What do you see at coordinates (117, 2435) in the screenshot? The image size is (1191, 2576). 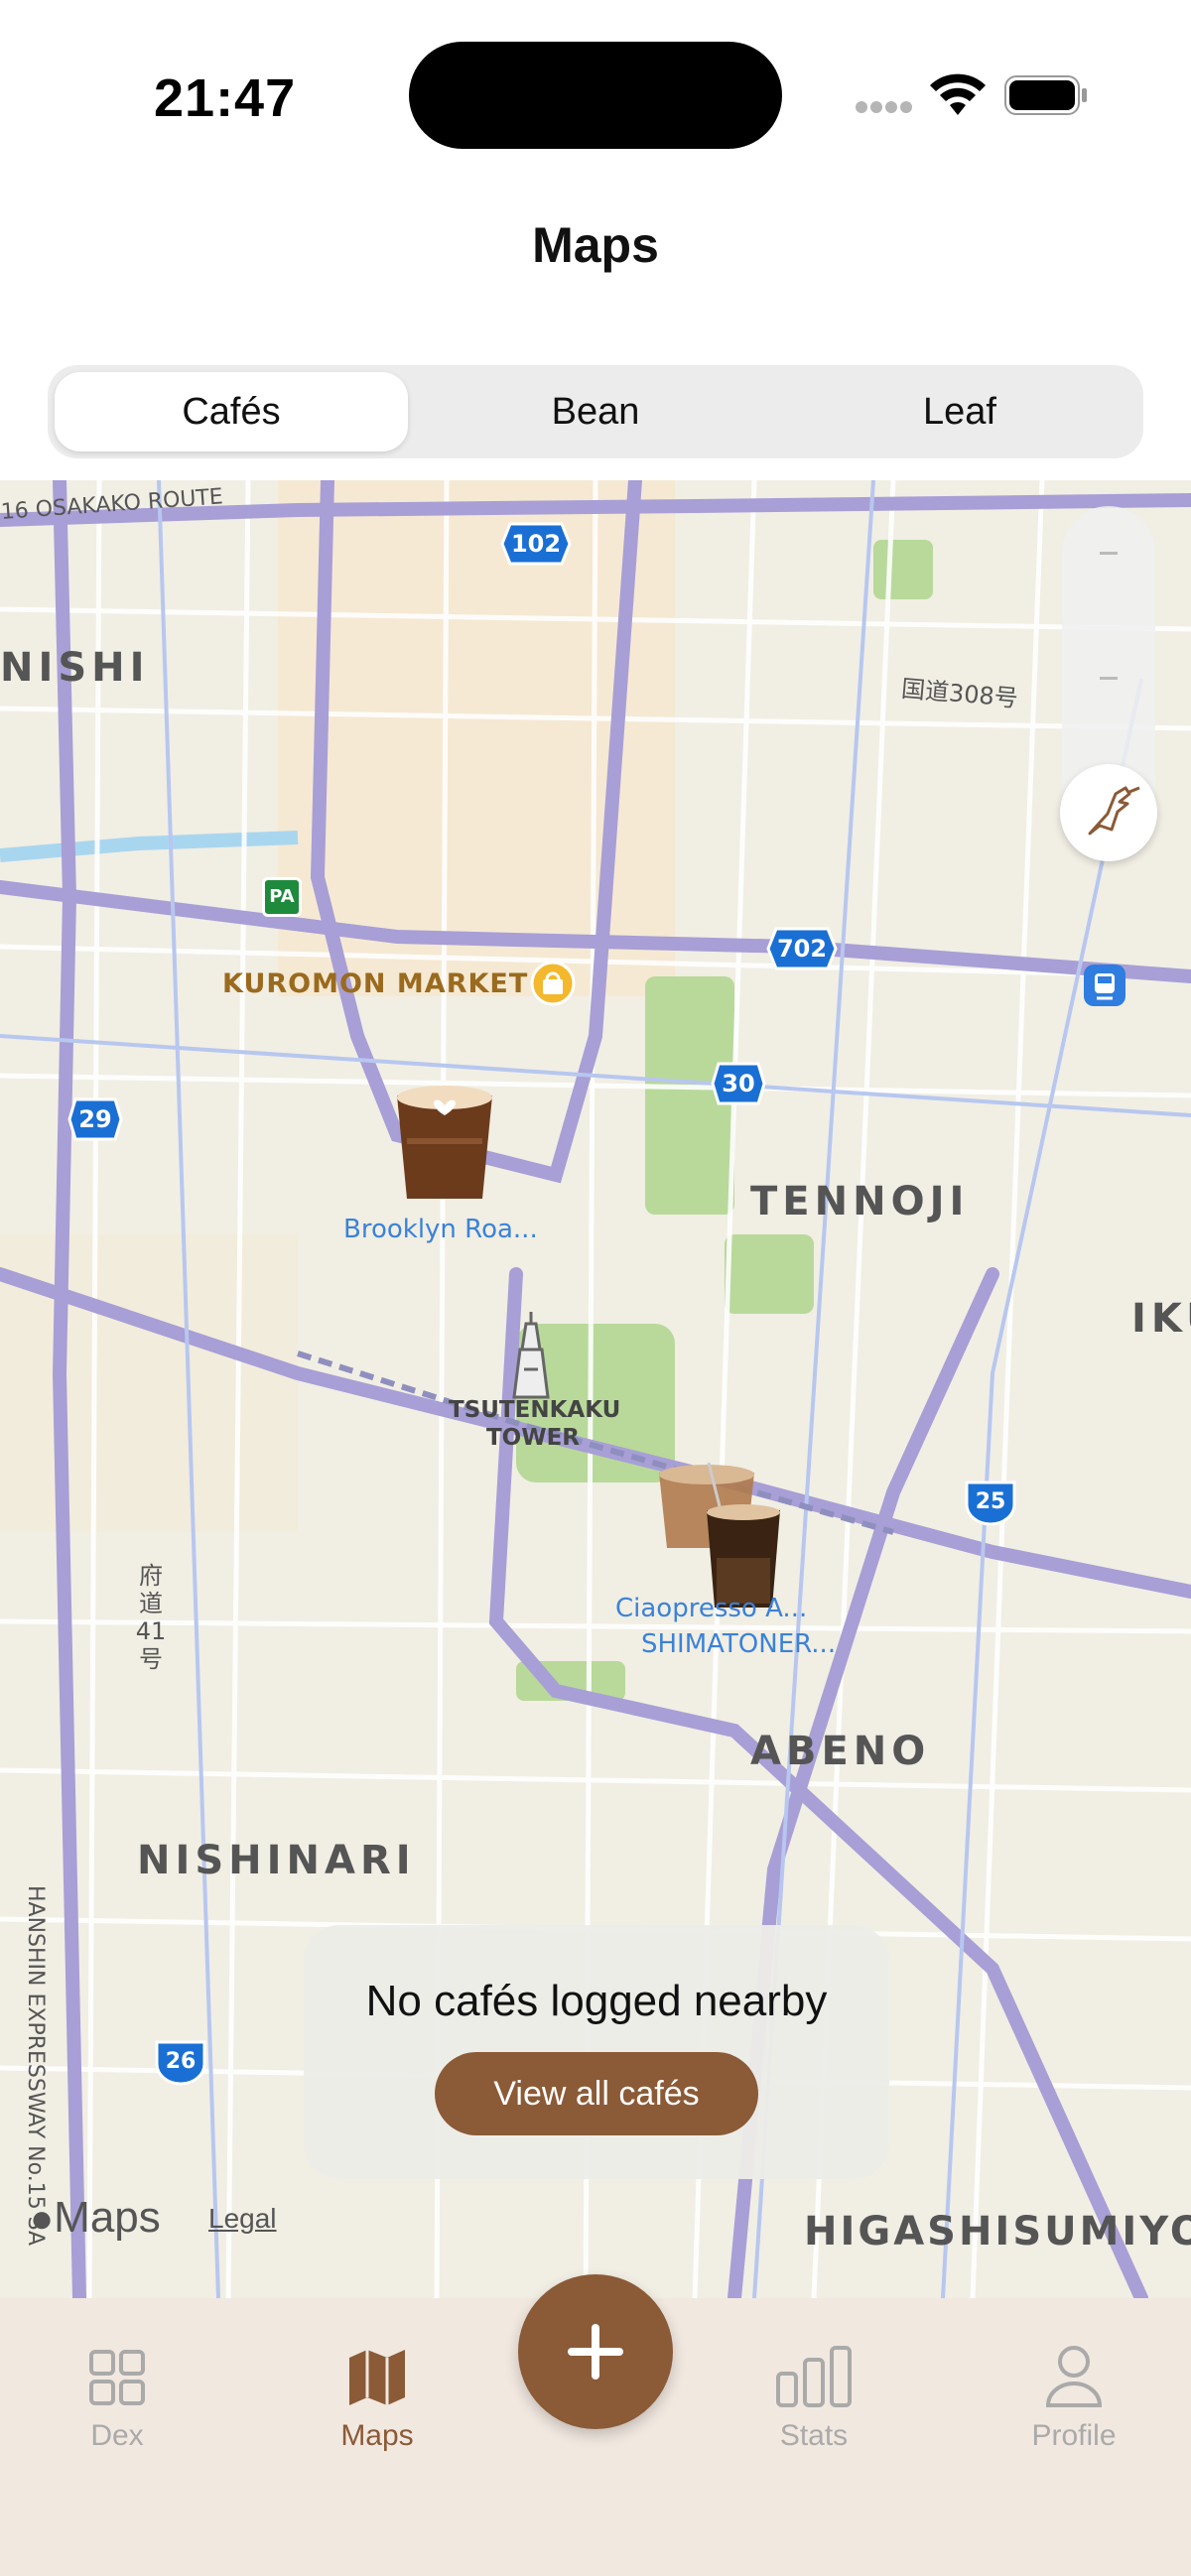 I see `tab-label: Dex` at bounding box center [117, 2435].